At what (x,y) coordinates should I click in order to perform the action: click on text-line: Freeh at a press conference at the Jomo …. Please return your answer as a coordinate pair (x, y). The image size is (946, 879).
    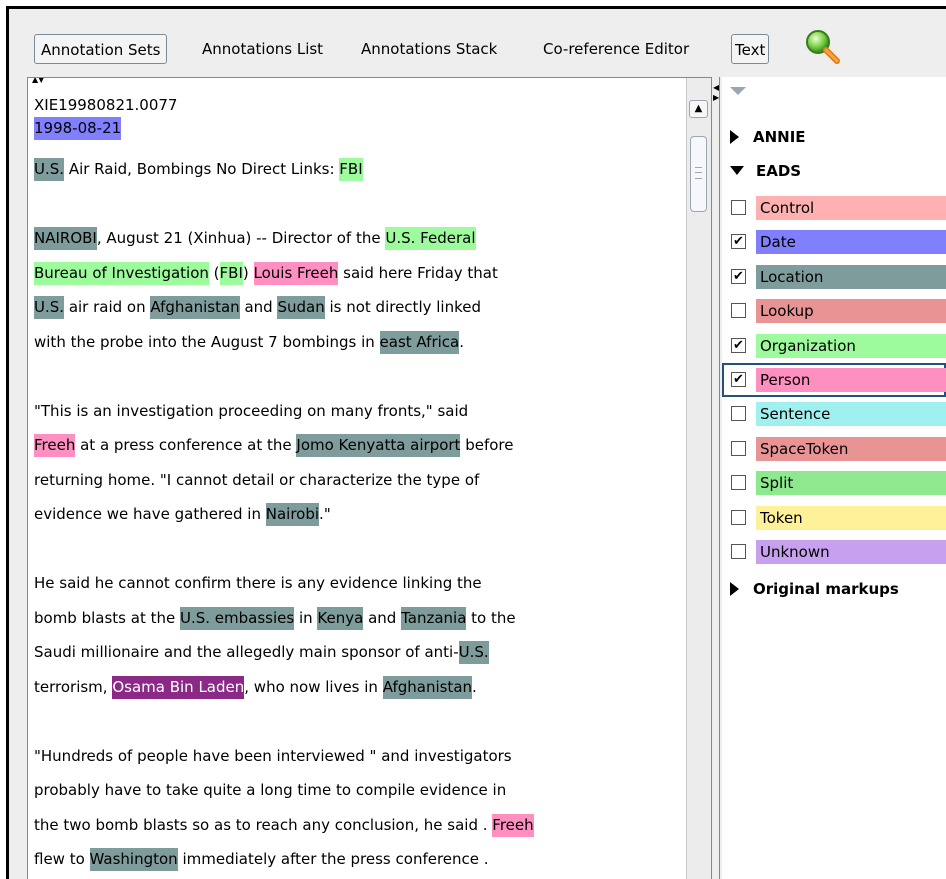
    Looking at the image, I should click on (354, 445).